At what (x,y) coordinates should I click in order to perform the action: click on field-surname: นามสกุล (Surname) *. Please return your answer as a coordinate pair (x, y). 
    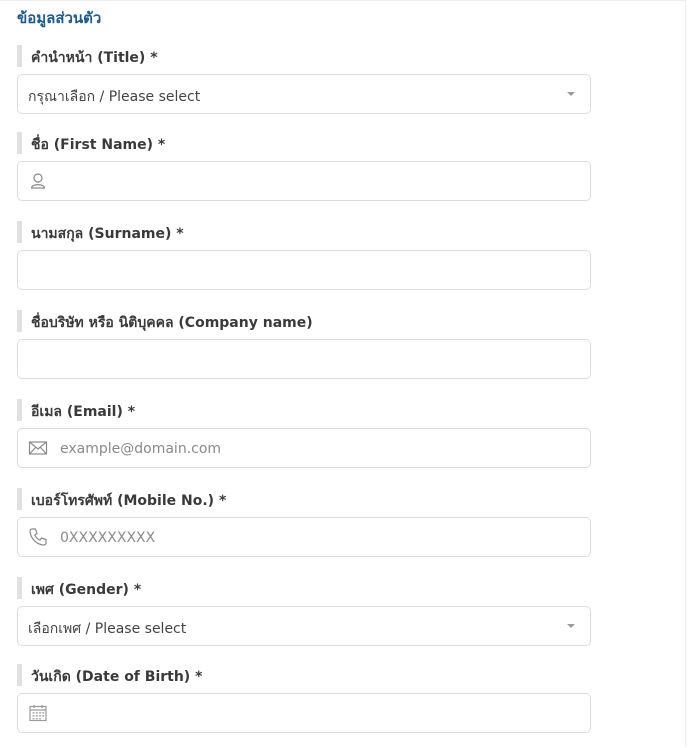
    Looking at the image, I should click on (304, 255).